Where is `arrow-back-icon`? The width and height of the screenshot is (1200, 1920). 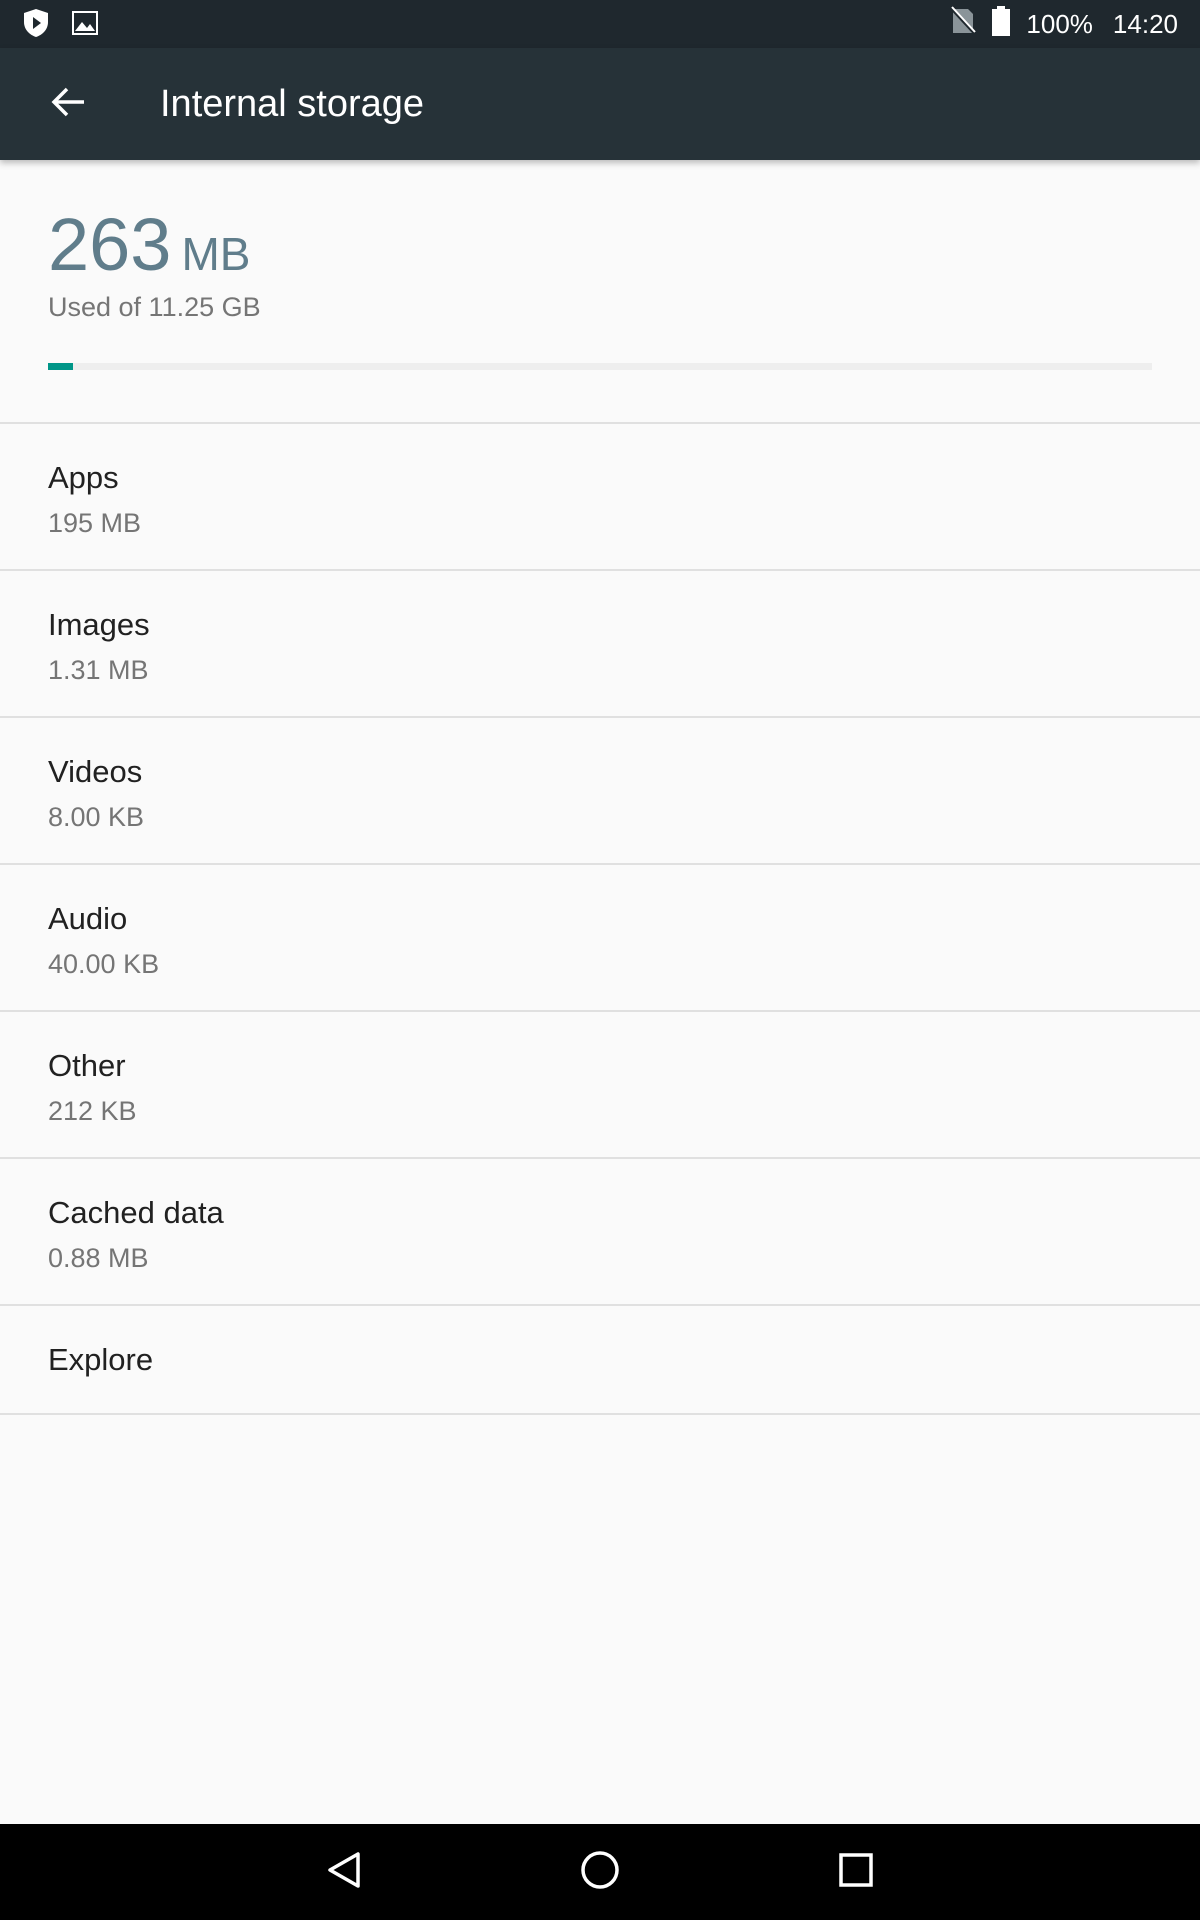
arrow-back-icon is located at coordinates (68, 104).